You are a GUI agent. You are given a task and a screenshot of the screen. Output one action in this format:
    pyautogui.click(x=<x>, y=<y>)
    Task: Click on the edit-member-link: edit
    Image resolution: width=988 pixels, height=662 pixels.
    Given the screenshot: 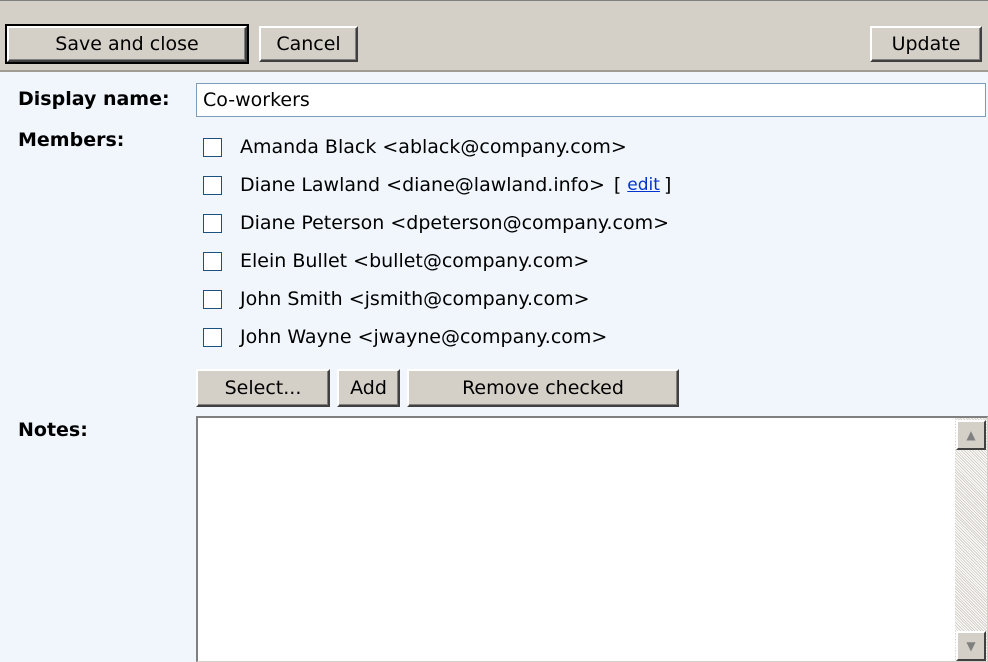 What is the action you would take?
    pyautogui.click(x=643, y=185)
    